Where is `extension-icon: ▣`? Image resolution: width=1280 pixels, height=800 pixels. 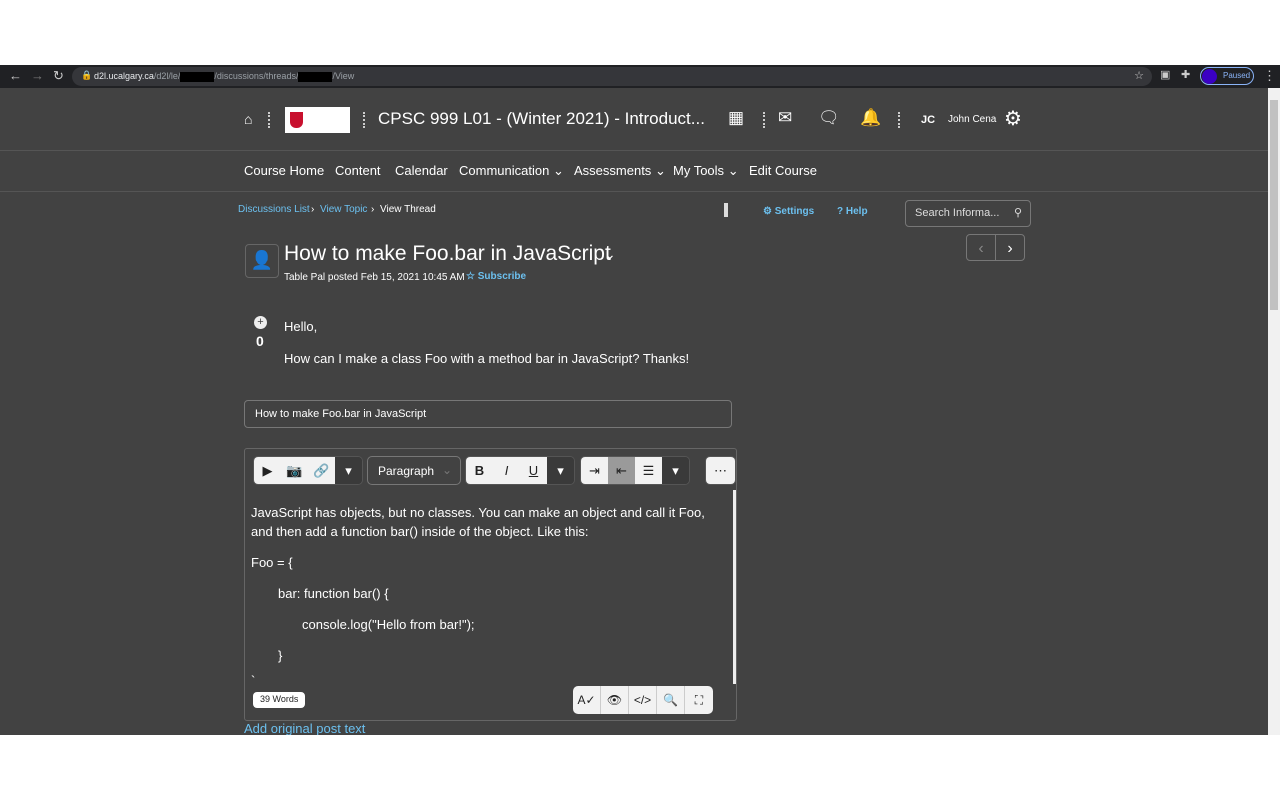
extension-icon: ▣ is located at coordinates (1165, 74).